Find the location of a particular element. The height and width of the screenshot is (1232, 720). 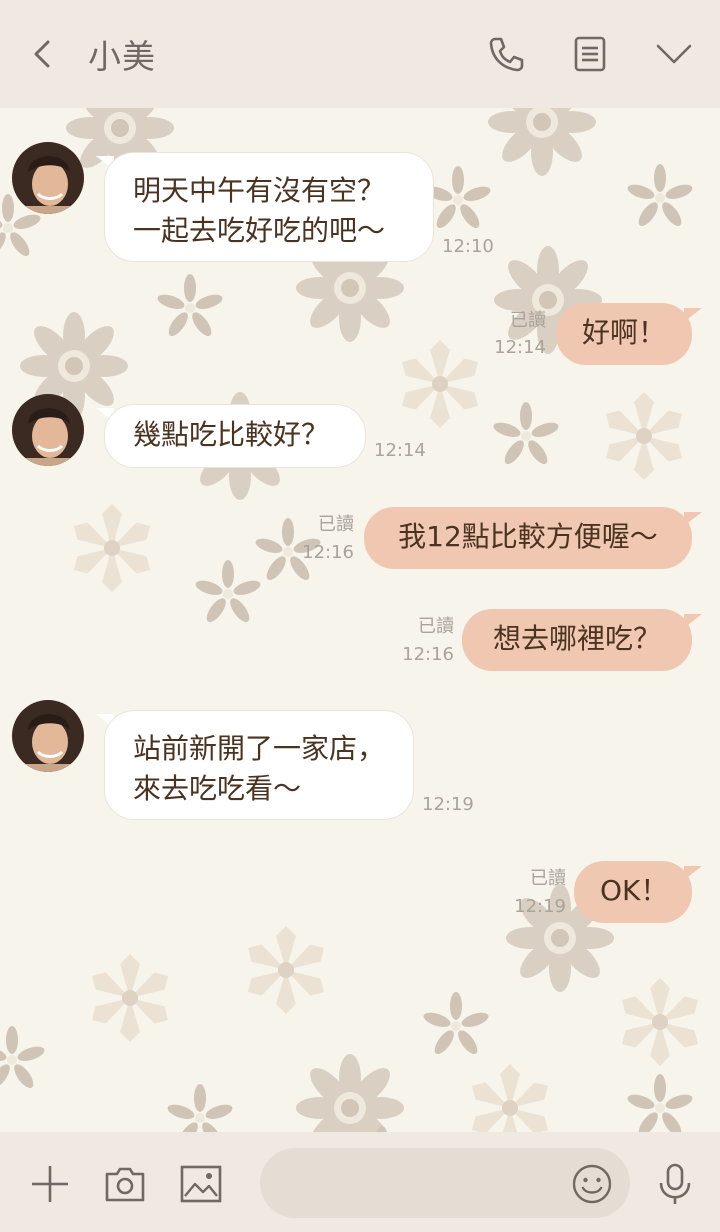

notes-icon is located at coordinates (590, 54).